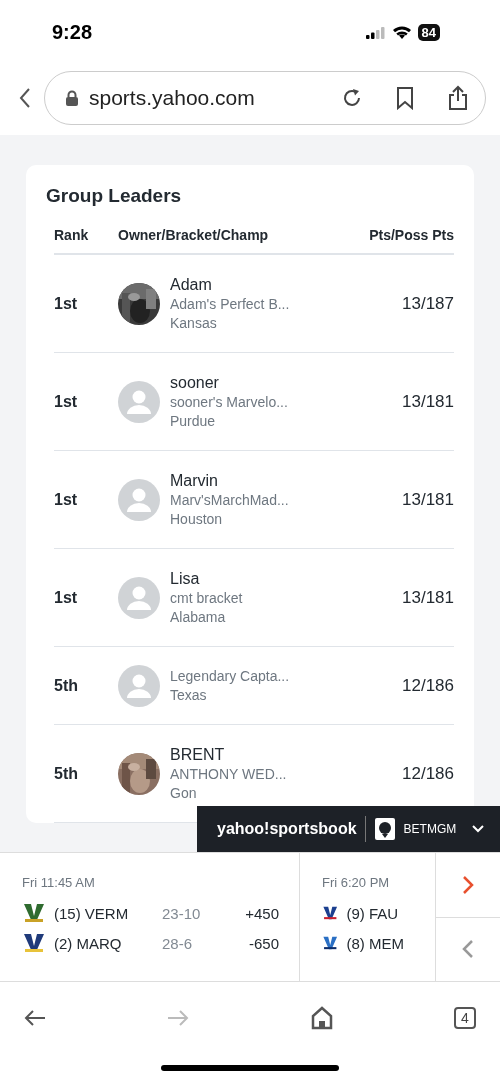 The height and width of the screenshot is (1083, 500). Describe the element at coordinates (88, 943) in the screenshot. I see `team-name: (2) MARQ` at that location.